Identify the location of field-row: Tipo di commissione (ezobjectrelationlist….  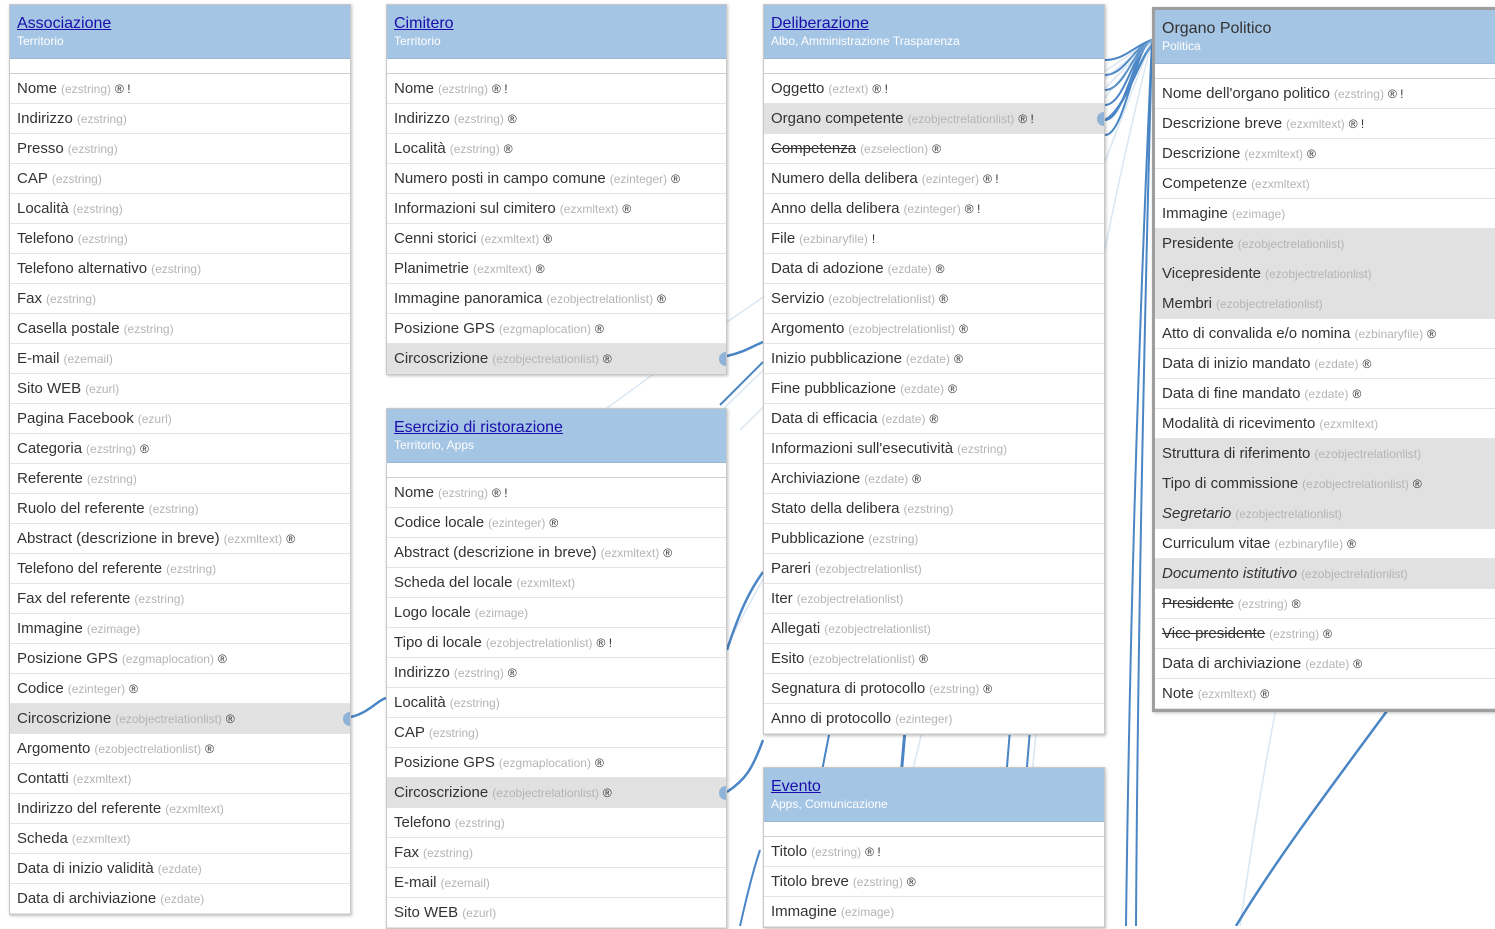
(1325, 484).